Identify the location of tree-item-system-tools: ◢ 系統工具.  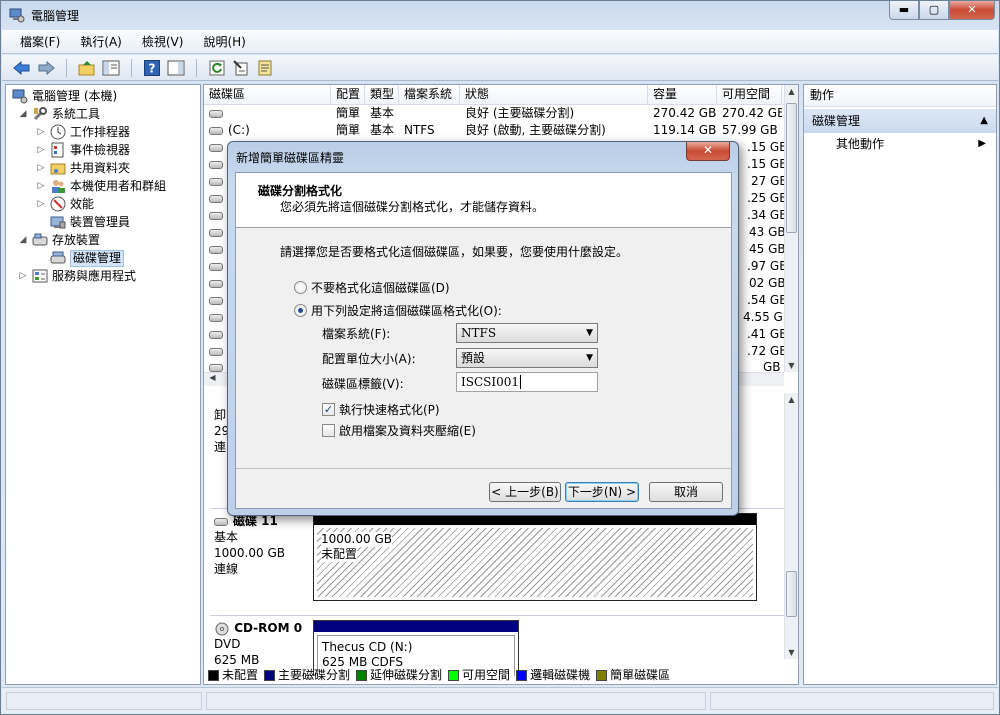
(103, 114).